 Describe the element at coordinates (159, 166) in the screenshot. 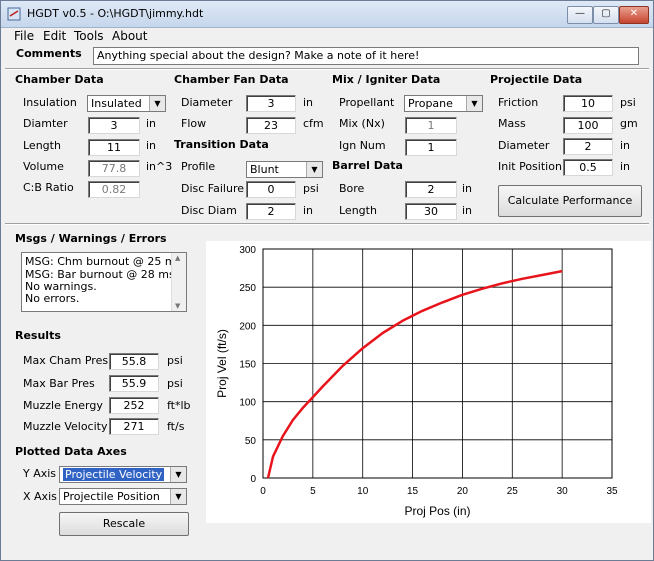

I see `volume-unit: in^3` at that location.